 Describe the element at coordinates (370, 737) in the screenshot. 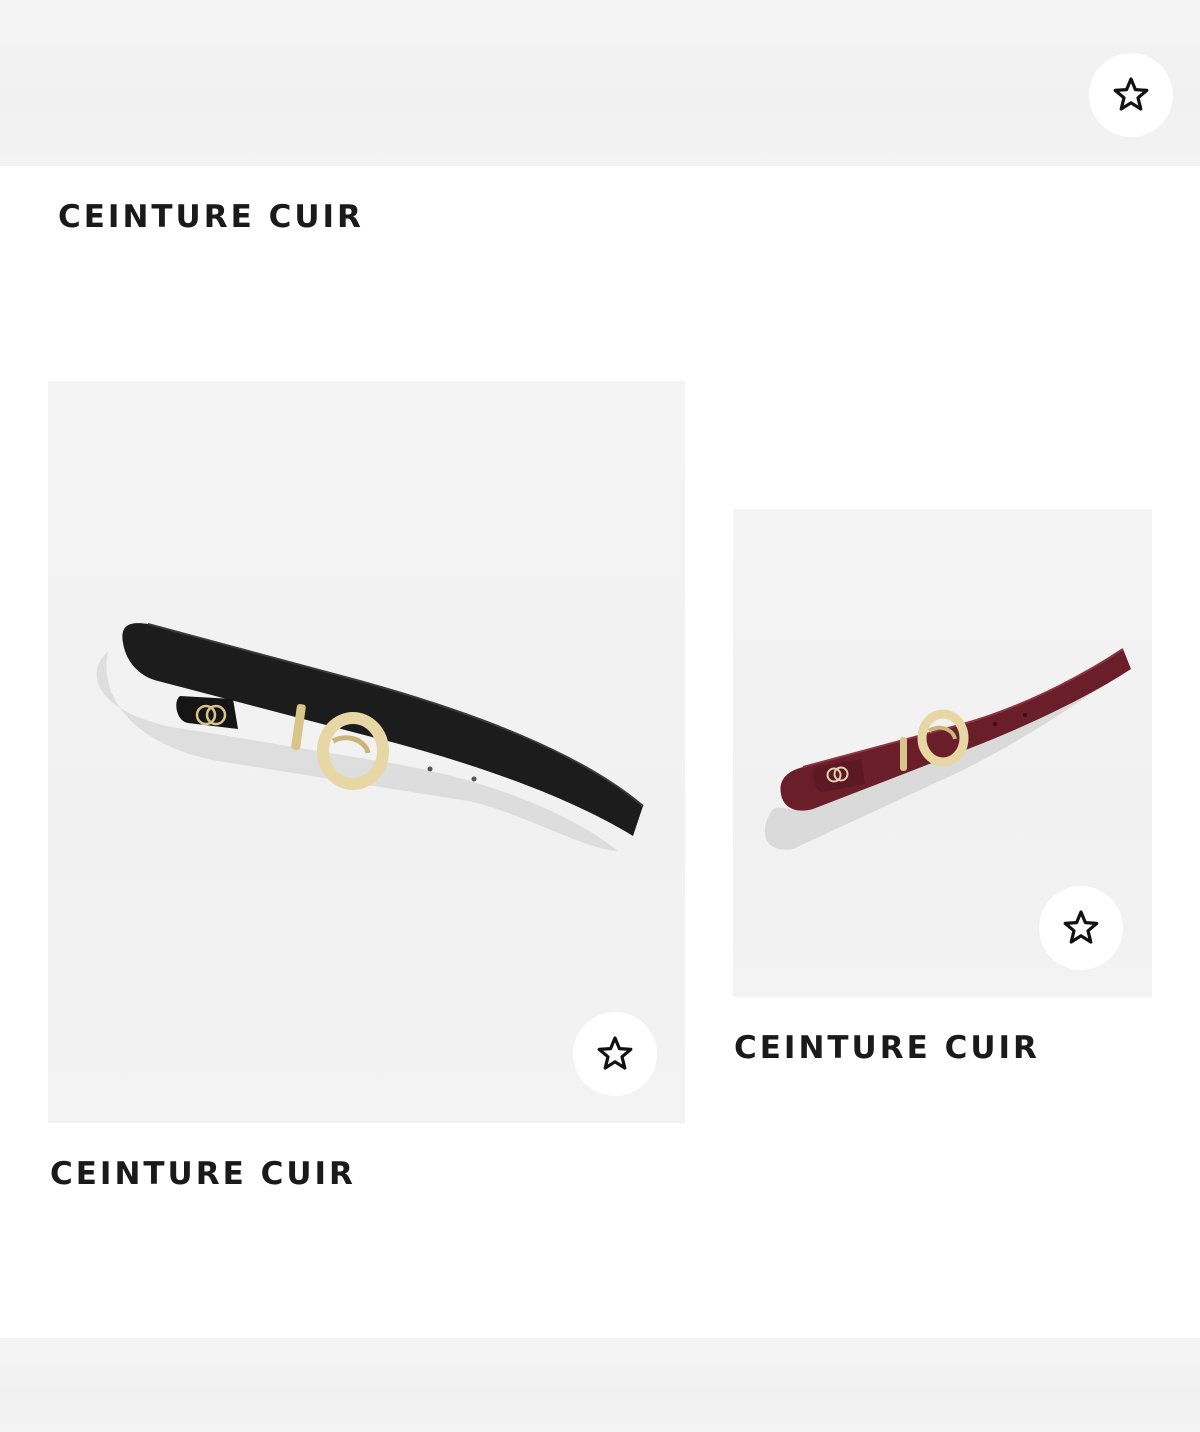

I see `black-belt-image` at that location.